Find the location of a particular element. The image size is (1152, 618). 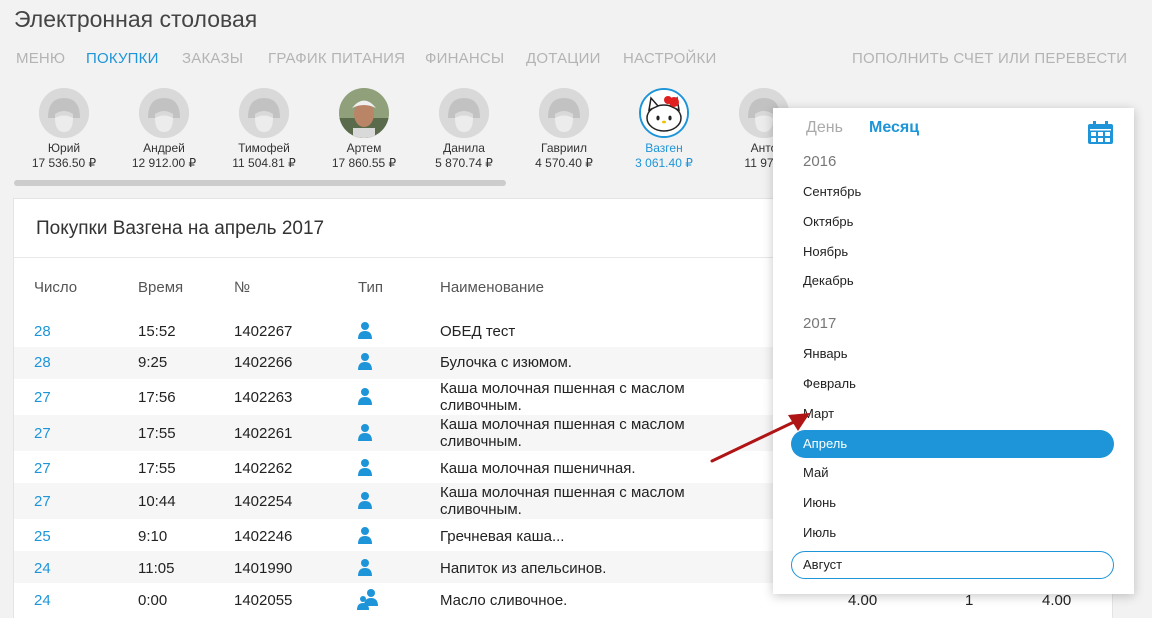

month-option: Ноябрь is located at coordinates (952, 252).